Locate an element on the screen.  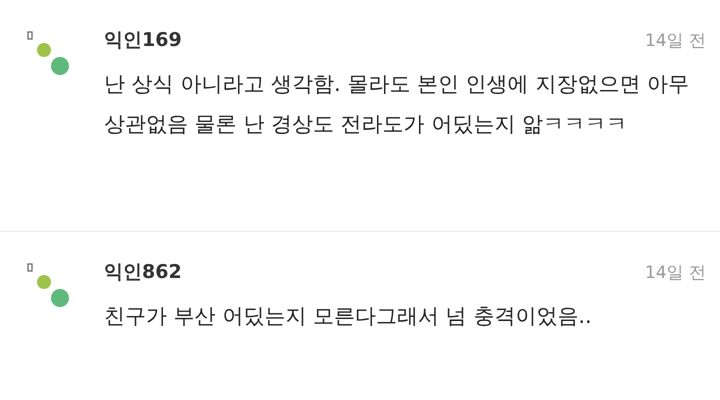
author-name: 익인862 is located at coordinates (143, 272).